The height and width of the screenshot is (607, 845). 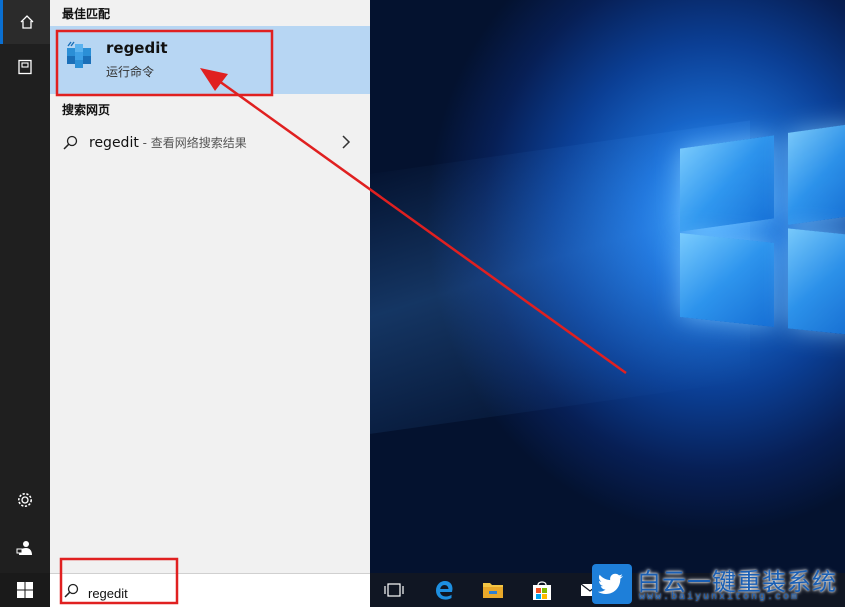 I want to click on file-explorer-icon, so click(x=493, y=590).